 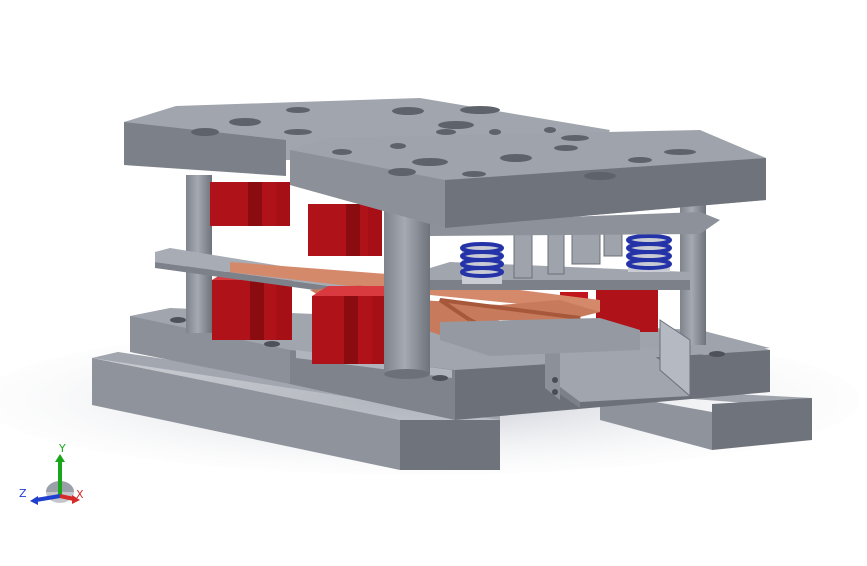 I want to click on guide-bushing-upper-left, so click(x=250, y=204).